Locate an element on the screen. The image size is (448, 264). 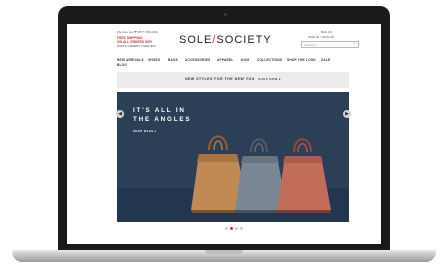
promo-strip-cta: SHOP NOW ▸ is located at coordinates (269, 79).